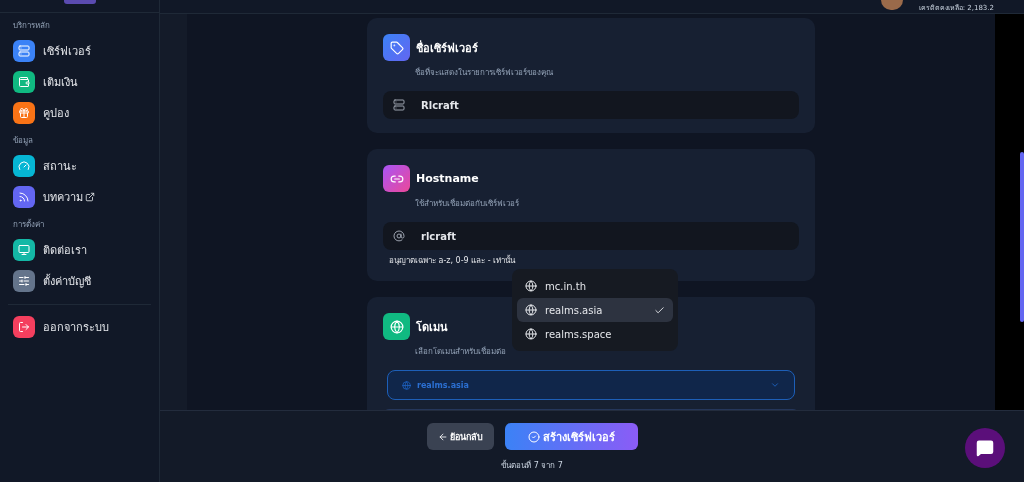 Image resolution: width=1024 pixels, height=482 pixels. I want to click on section-title: การตั้งค่า, so click(28, 224).